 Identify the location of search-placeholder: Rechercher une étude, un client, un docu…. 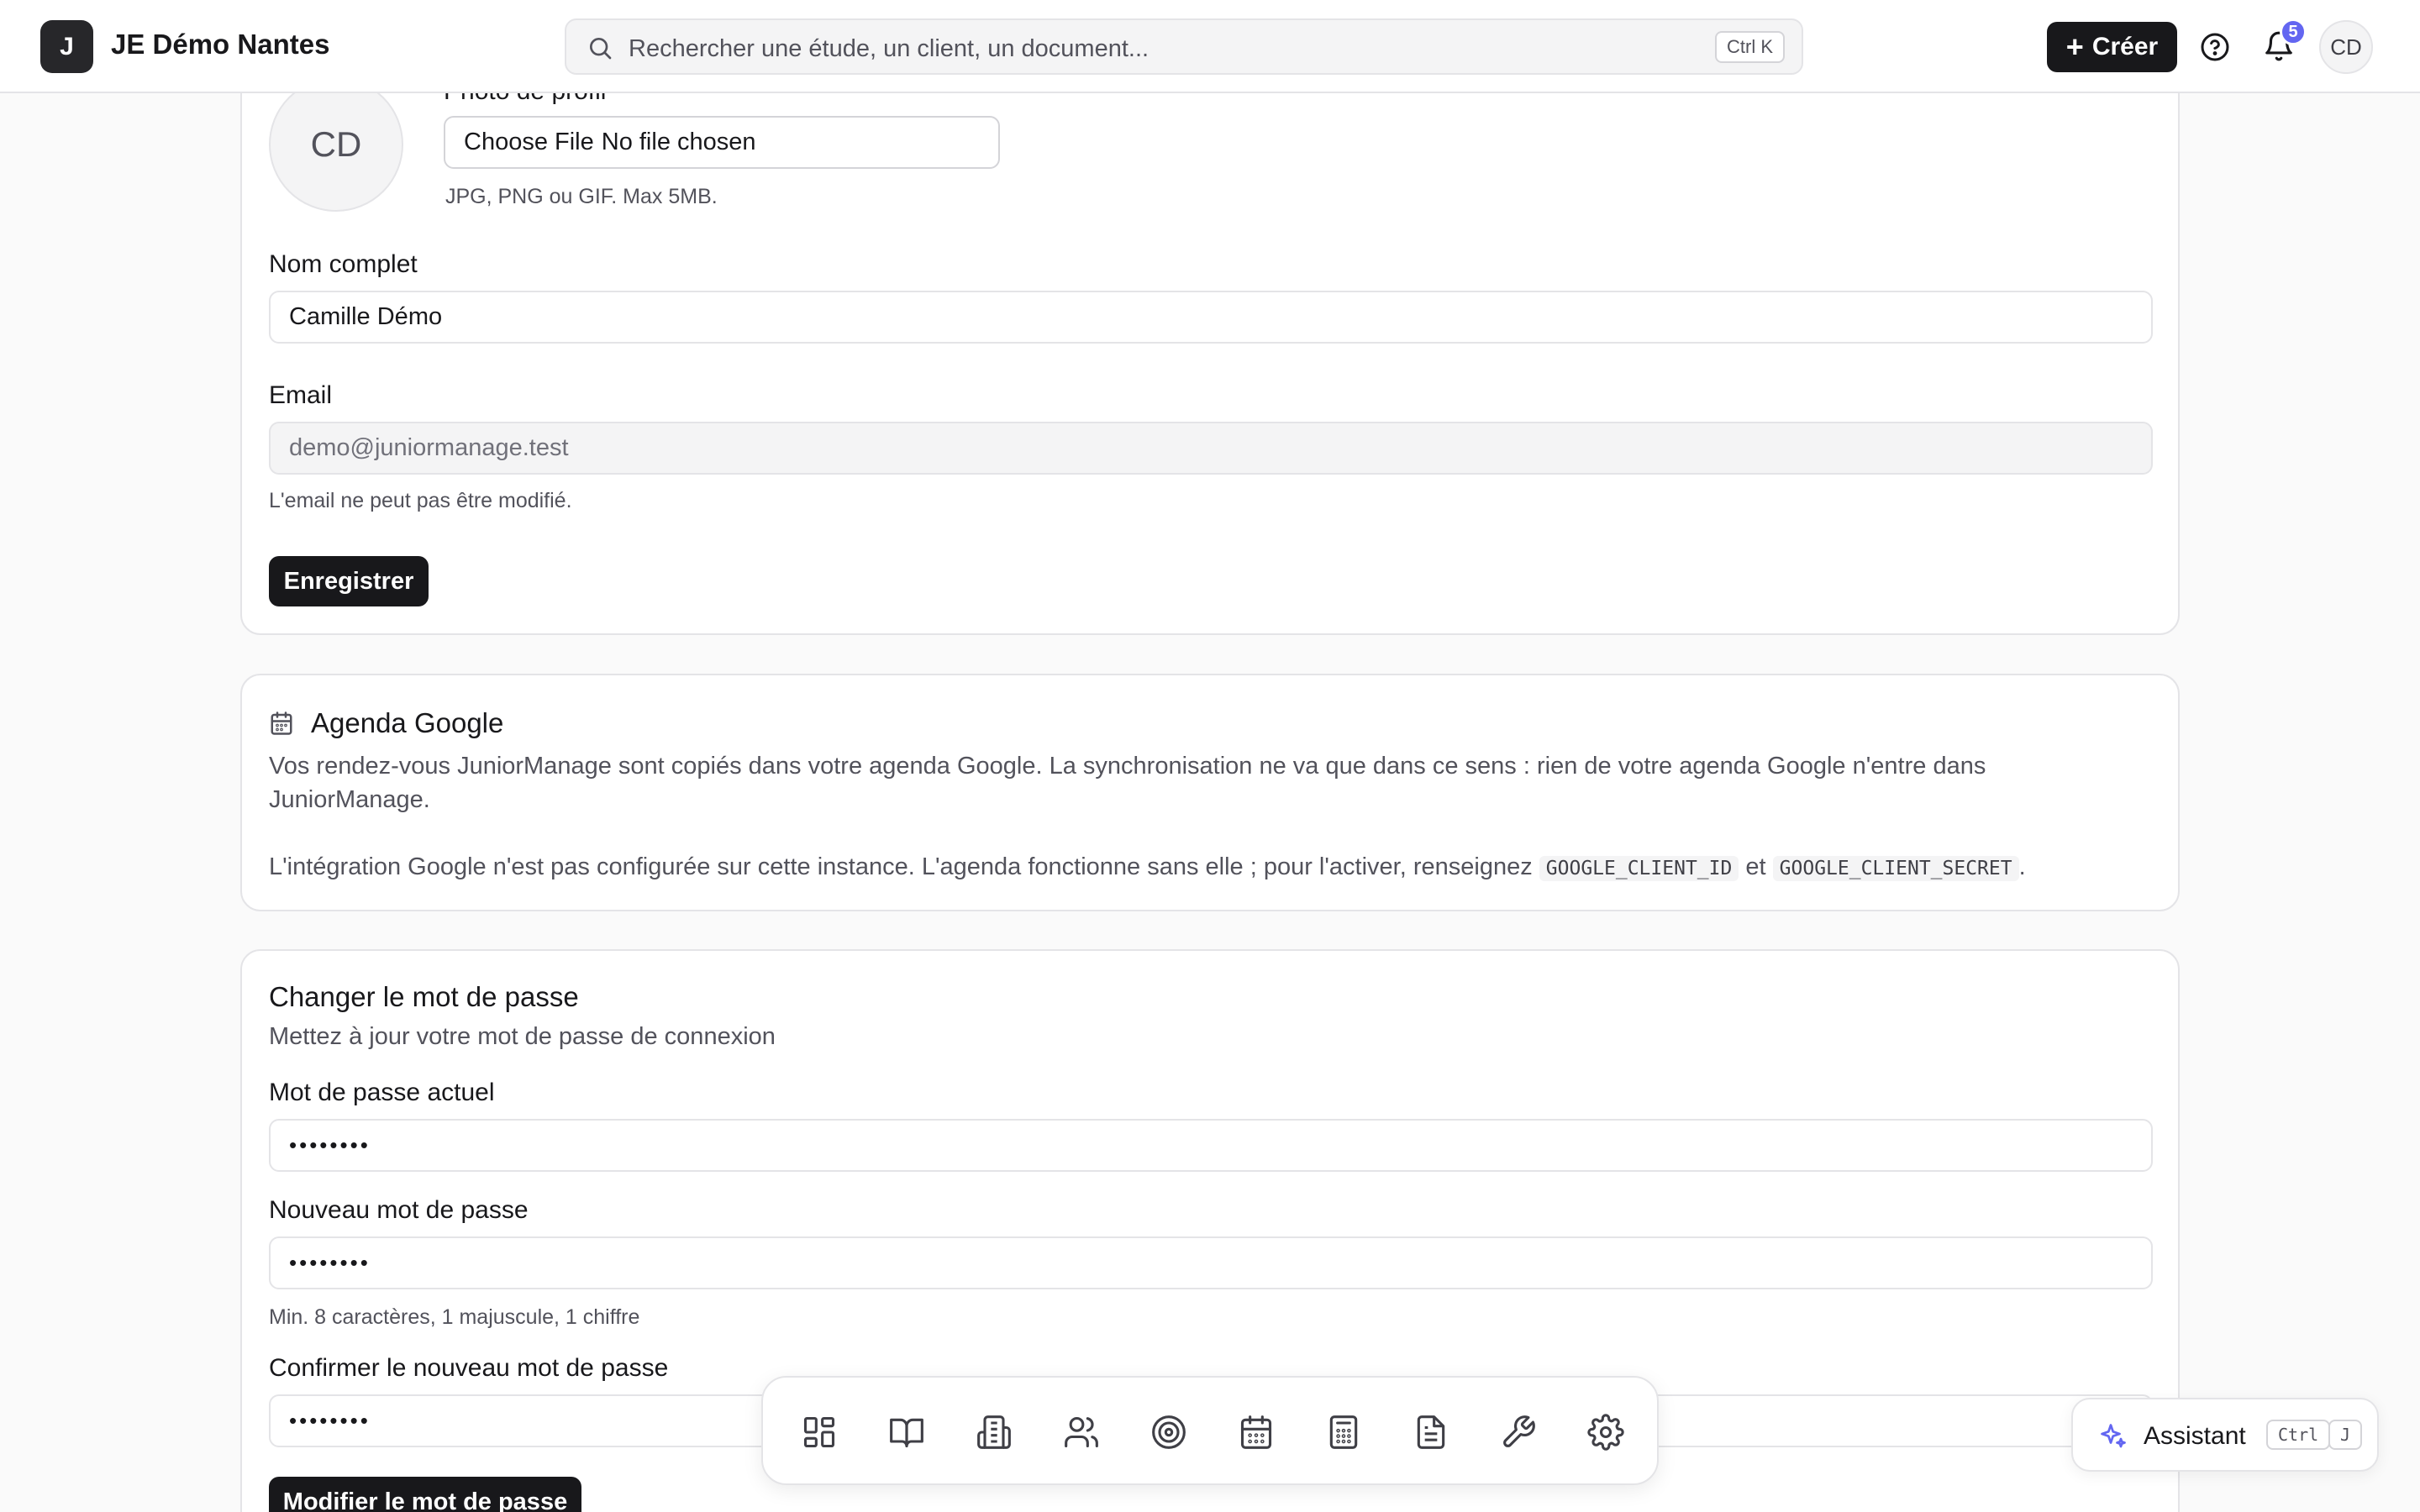
(890, 48).